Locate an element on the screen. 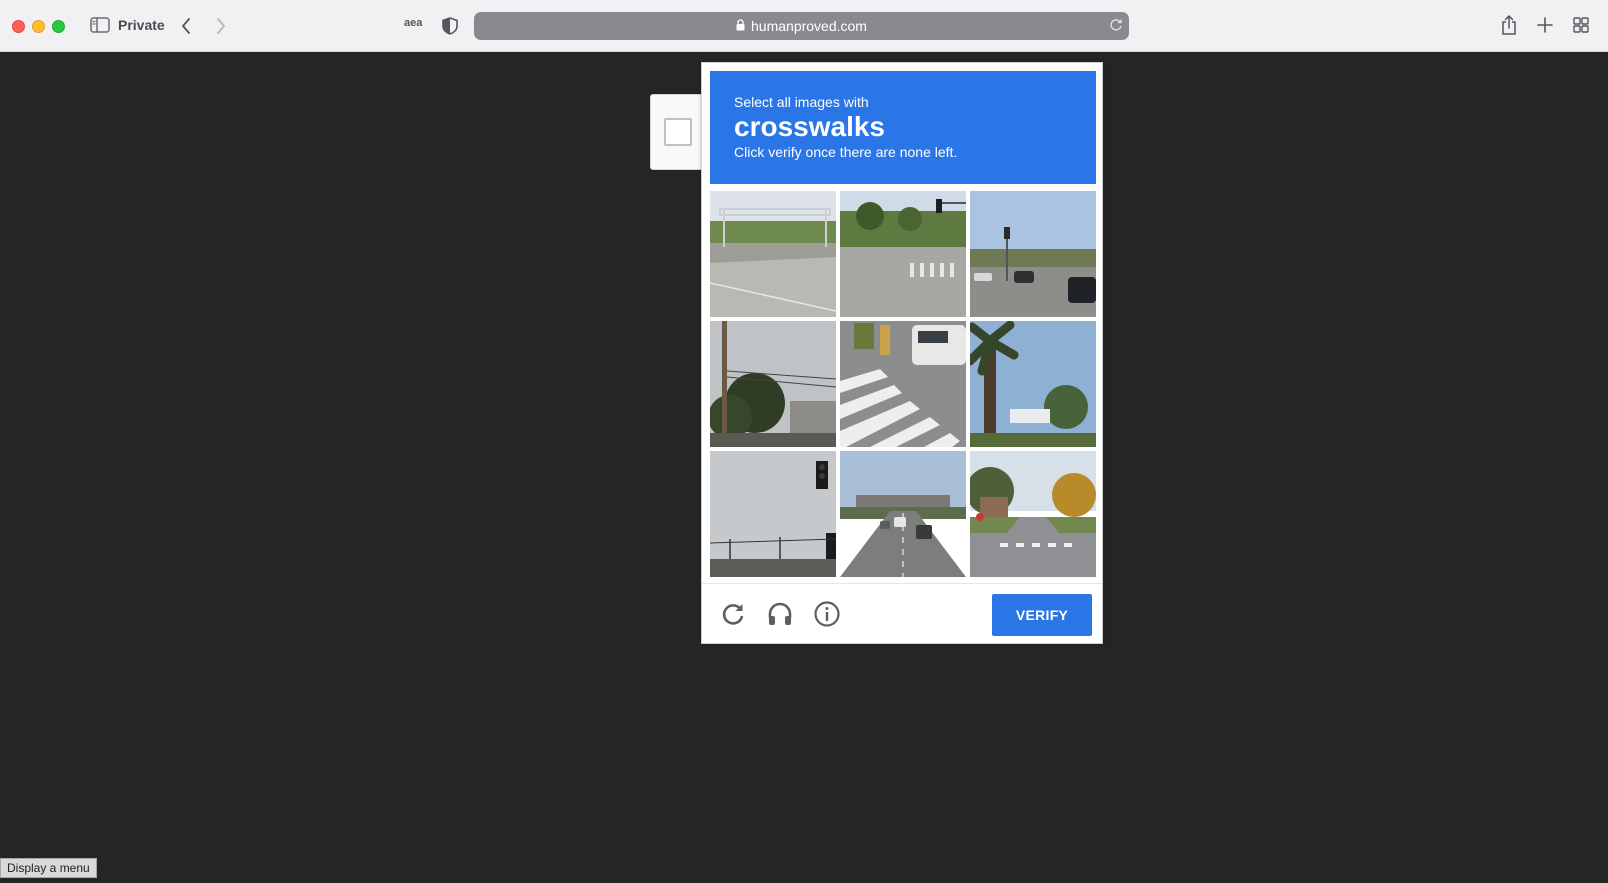 The height and width of the screenshot is (883, 1608). captcha-anchor is located at coordinates (676, 132).